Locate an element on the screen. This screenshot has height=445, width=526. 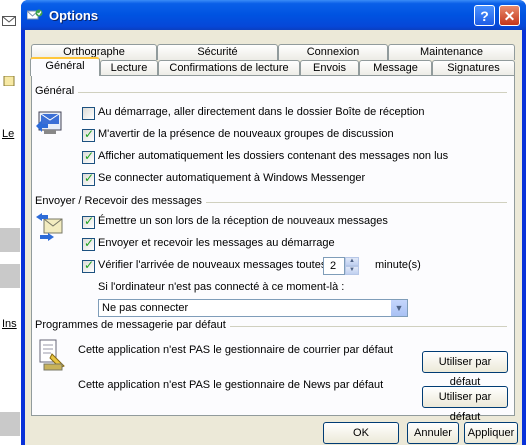
checkbox-check-interval is located at coordinates (88, 265).